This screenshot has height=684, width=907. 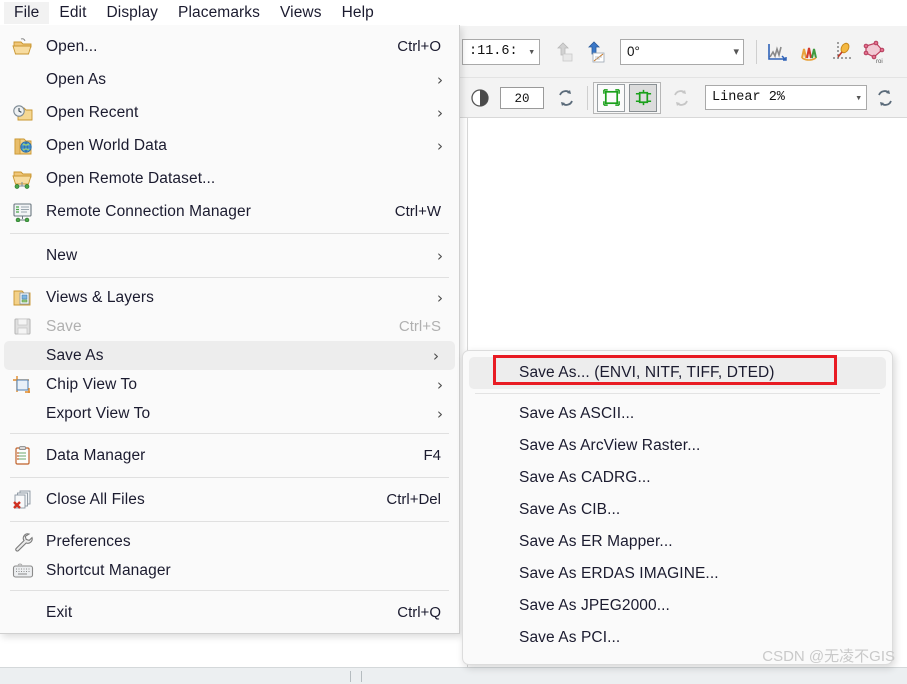 I want to click on floppy-save-icon, so click(x=23, y=327).